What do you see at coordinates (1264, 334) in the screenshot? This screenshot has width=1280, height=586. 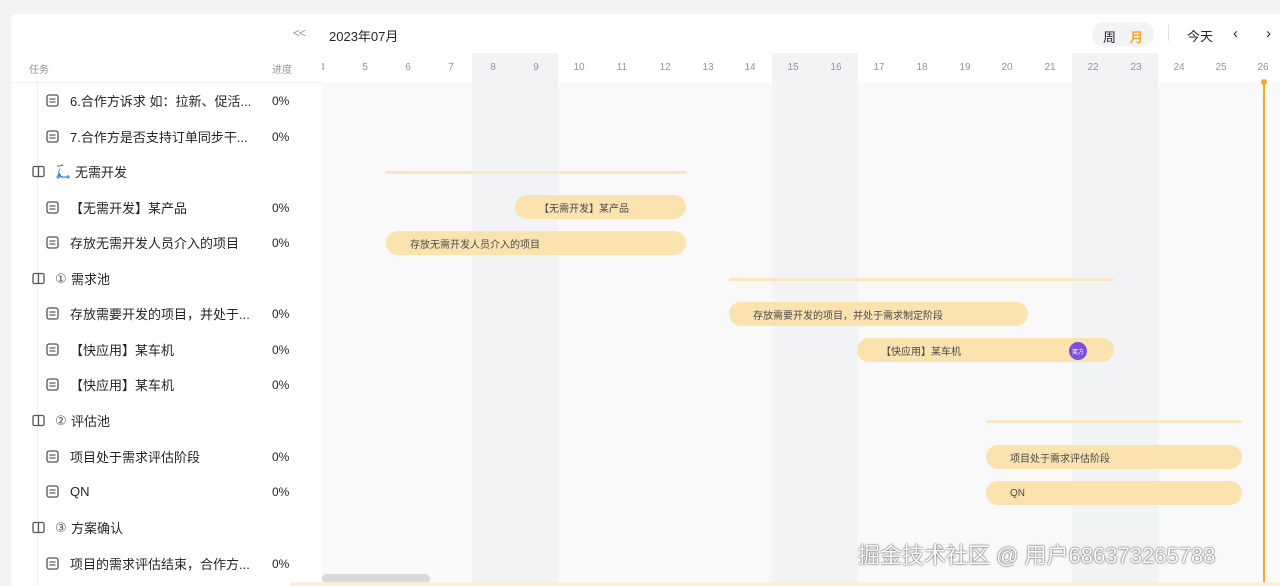 I see `today-marker-line` at bounding box center [1264, 334].